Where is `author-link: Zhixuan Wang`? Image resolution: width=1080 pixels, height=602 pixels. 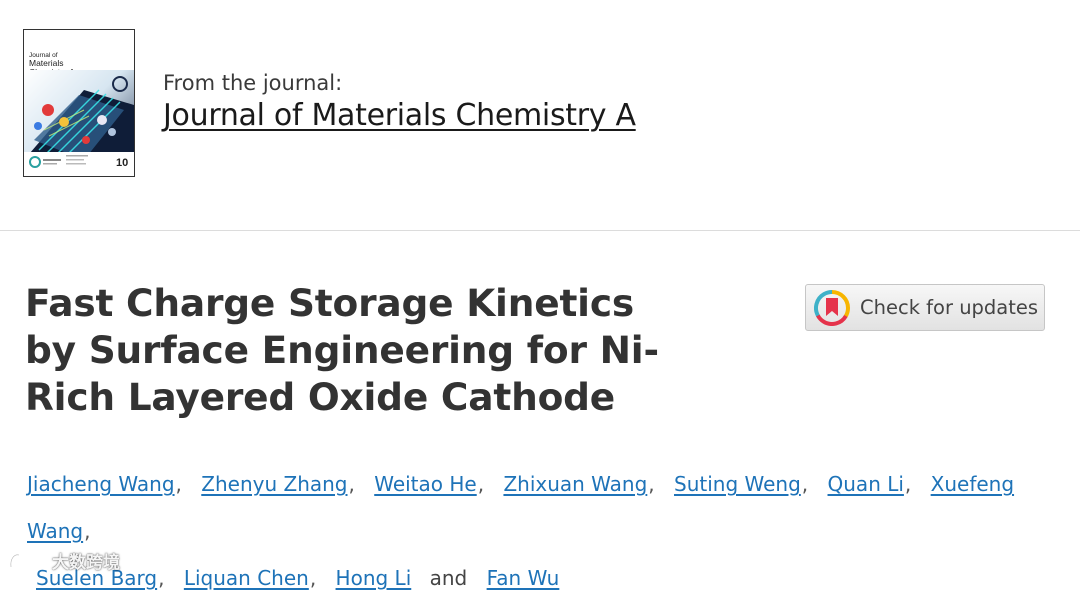
author-link: Zhixuan Wang is located at coordinates (575, 484).